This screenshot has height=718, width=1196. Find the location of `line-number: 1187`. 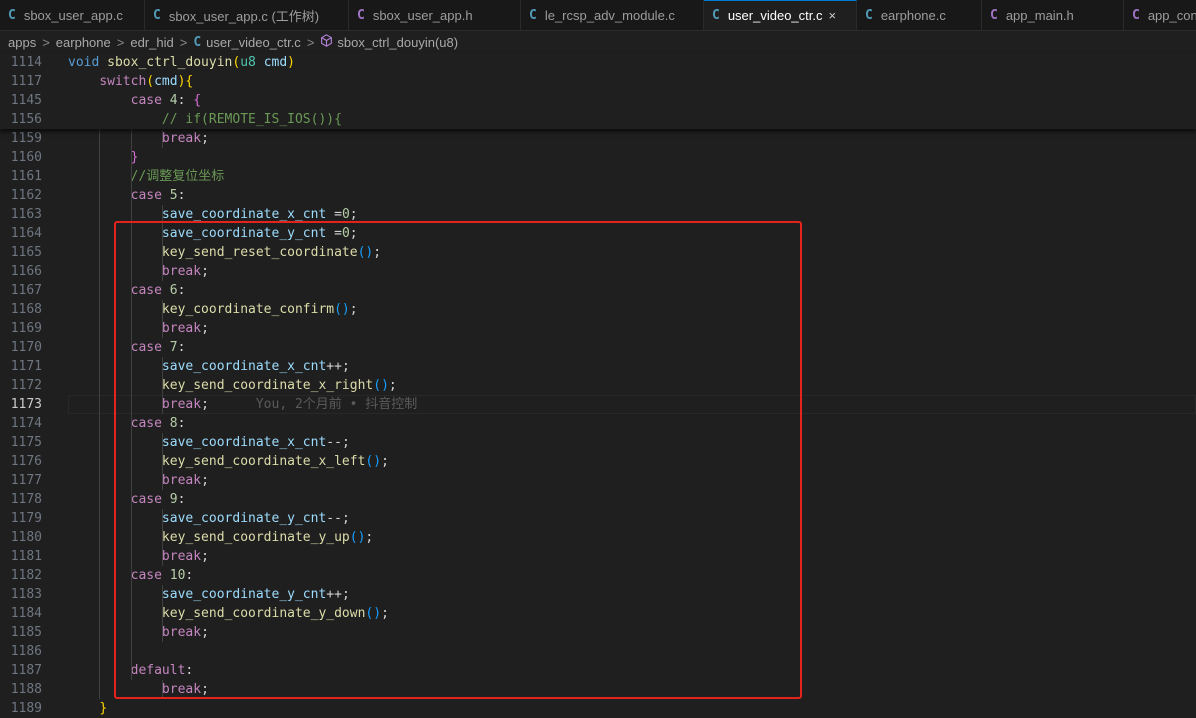

line-number: 1187 is located at coordinates (26, 670).